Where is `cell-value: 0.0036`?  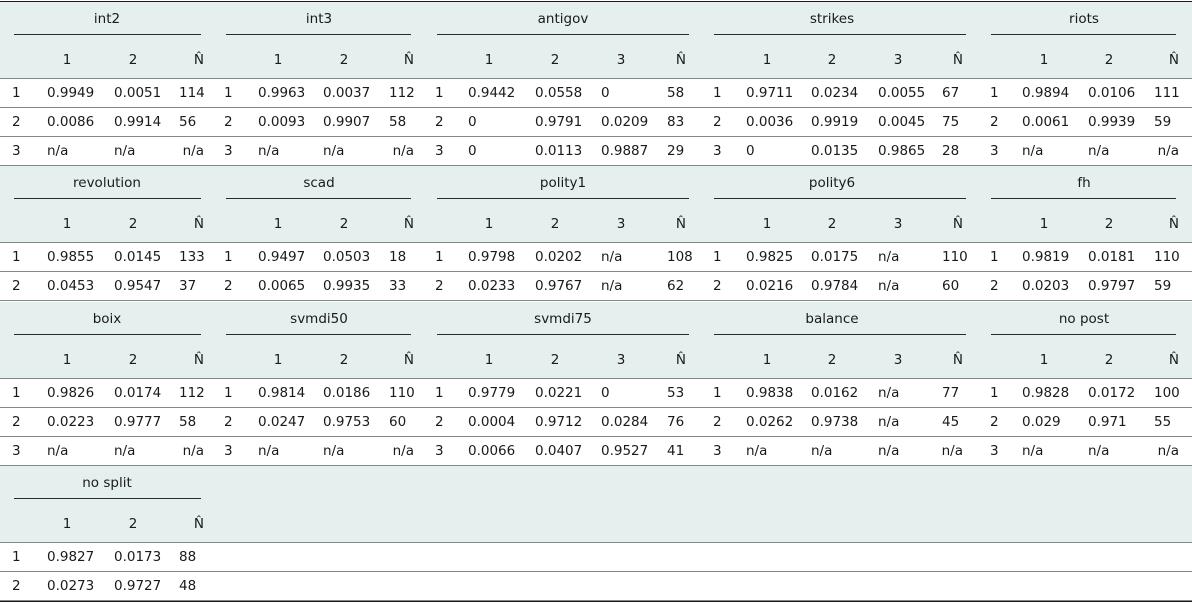 cell-value: 0.0036 is located at coordinates (770, 122).